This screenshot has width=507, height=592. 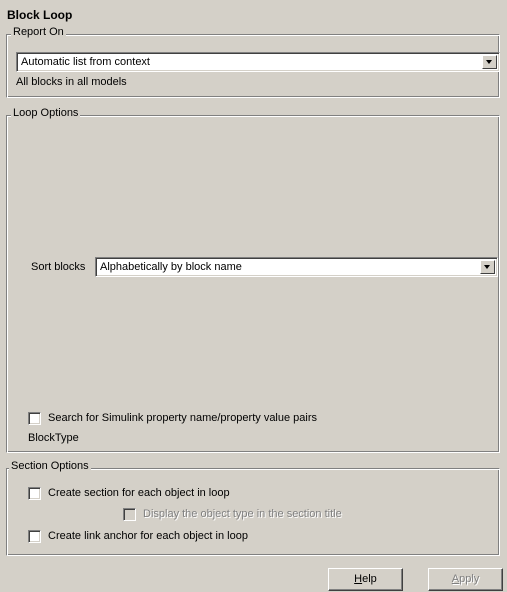 What do you see at coordinates (46, 113) in the screenshot?
I see `loop-options-legend: Loop Options` at bounding box center [46, 113].